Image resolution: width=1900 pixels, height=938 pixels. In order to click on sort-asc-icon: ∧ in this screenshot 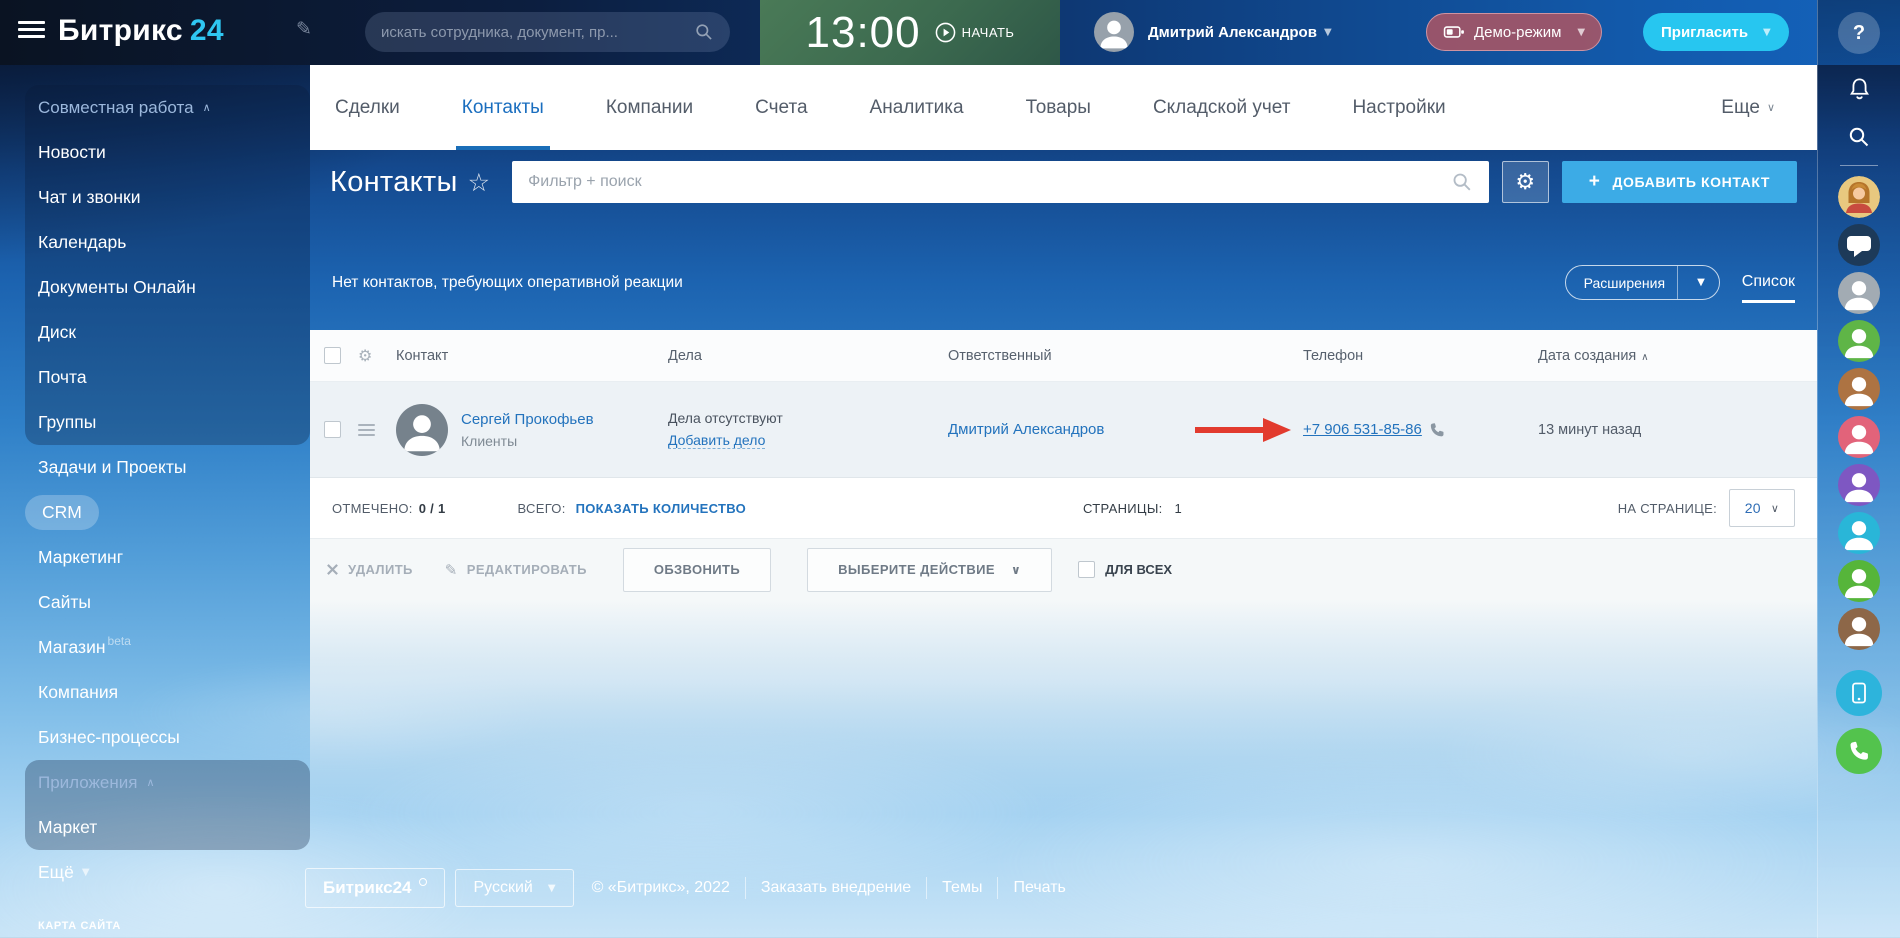, I will do `click(1645, 357)`.